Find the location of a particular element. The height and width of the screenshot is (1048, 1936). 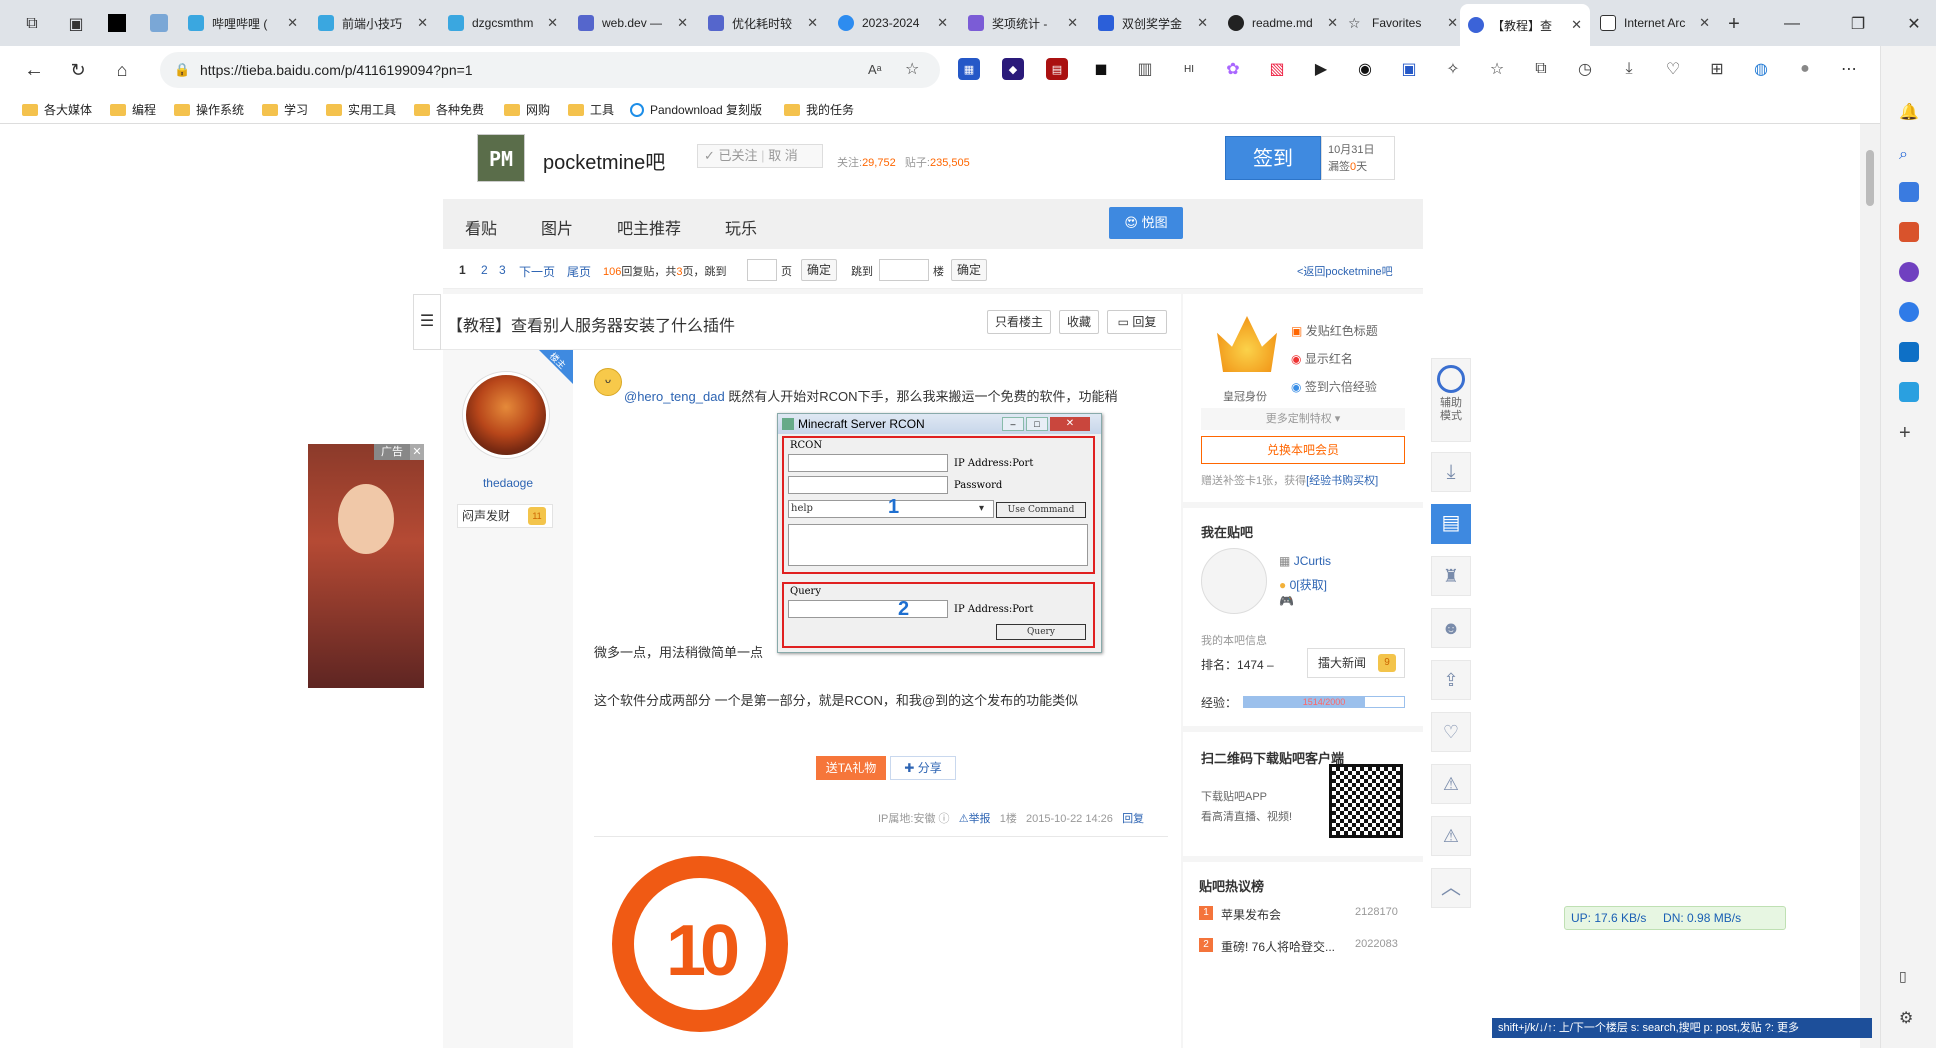

chat-icon: ▤ is located at coordinates (1451, 524).